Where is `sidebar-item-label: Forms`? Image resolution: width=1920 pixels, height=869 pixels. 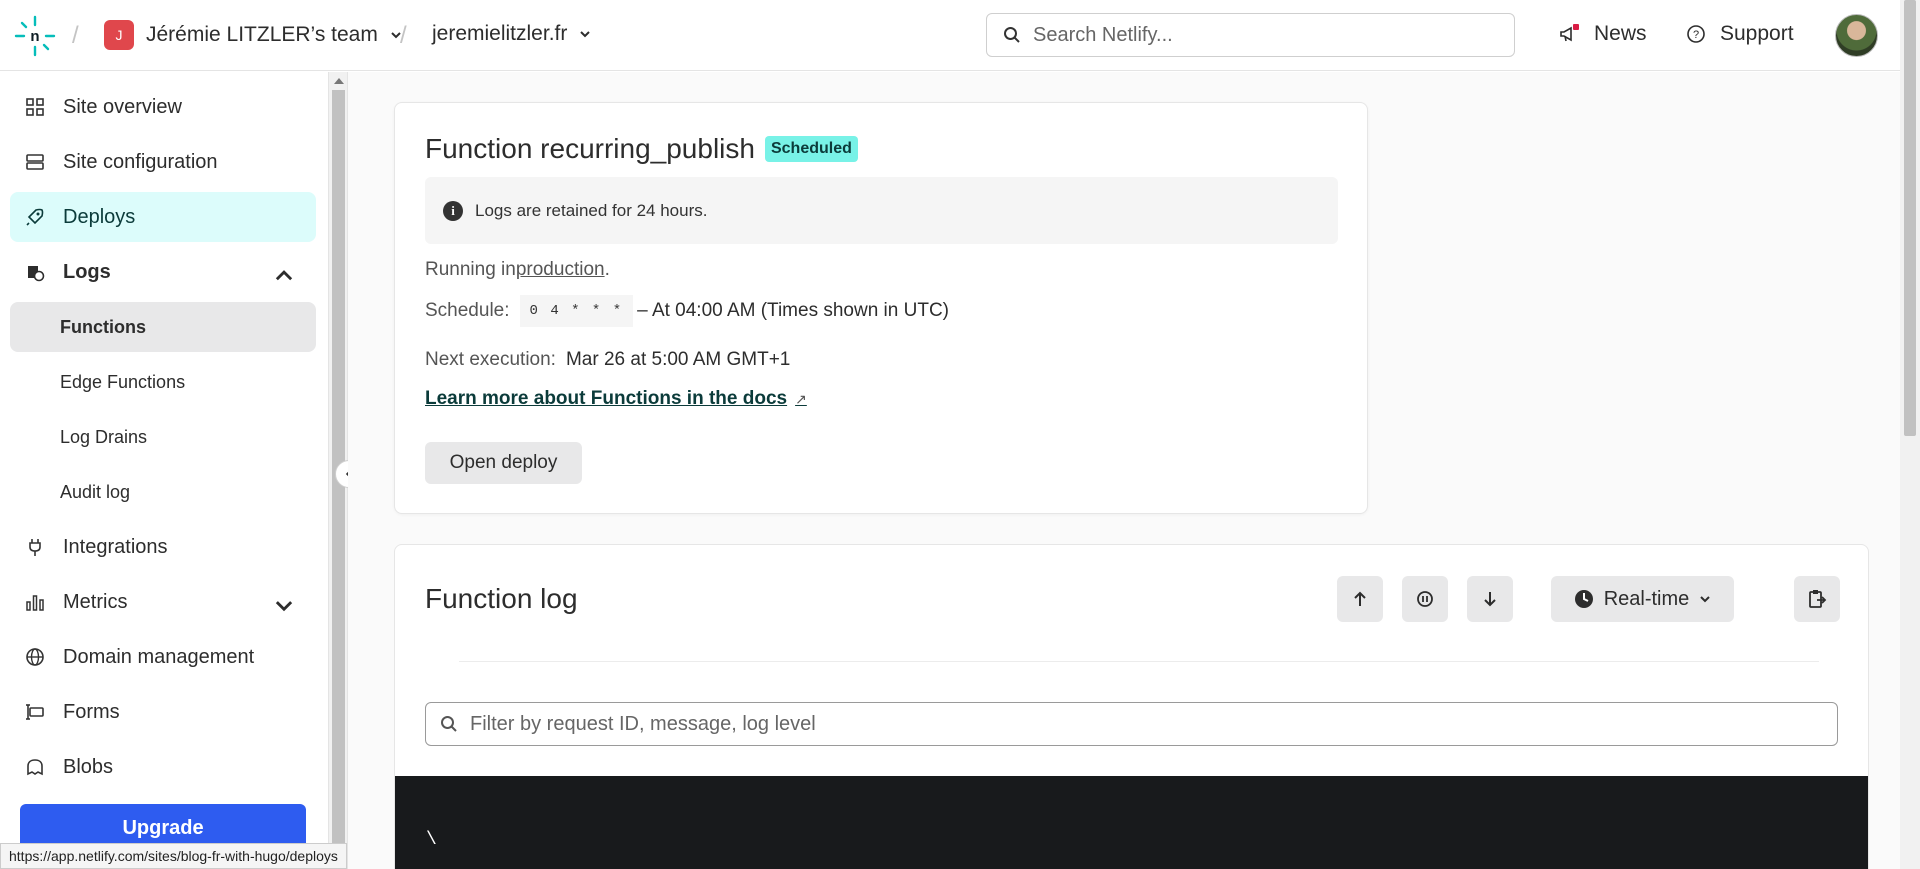
sidebar-item-label: Forms is located at coordinates (91, 711).